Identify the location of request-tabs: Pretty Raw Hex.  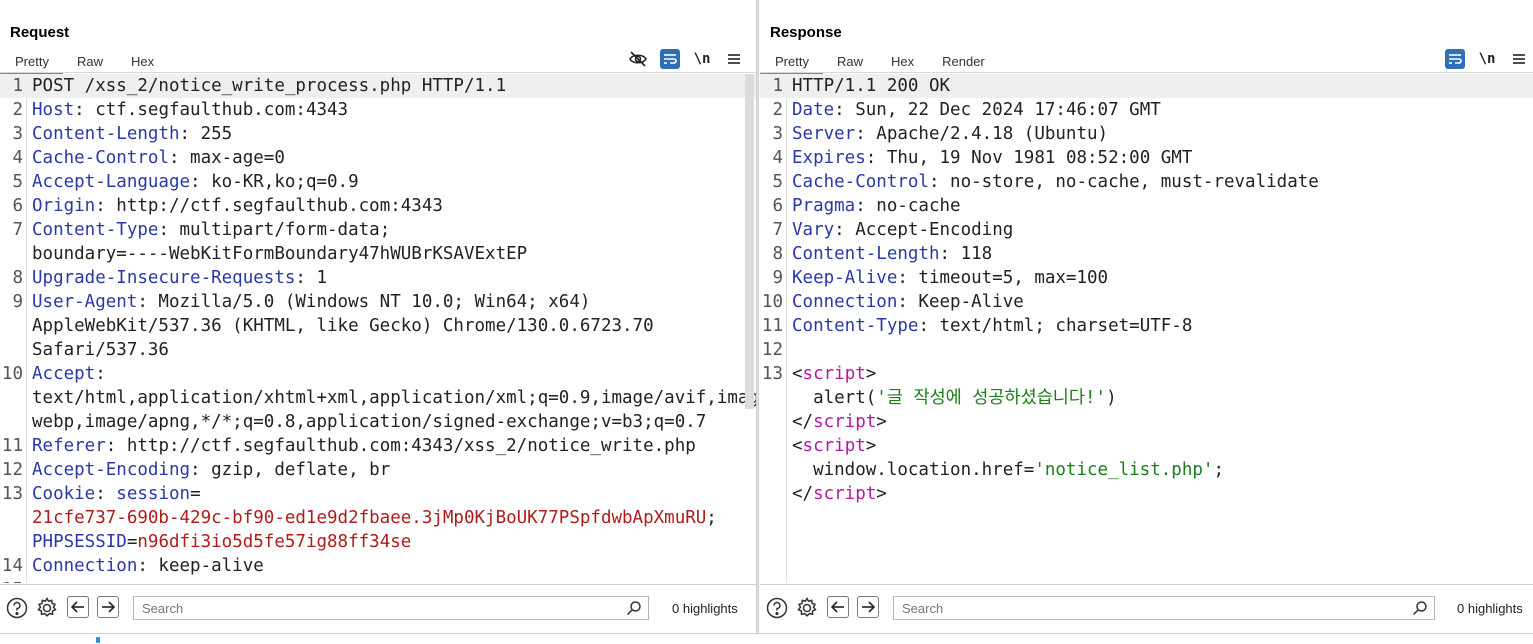
(84, 62).